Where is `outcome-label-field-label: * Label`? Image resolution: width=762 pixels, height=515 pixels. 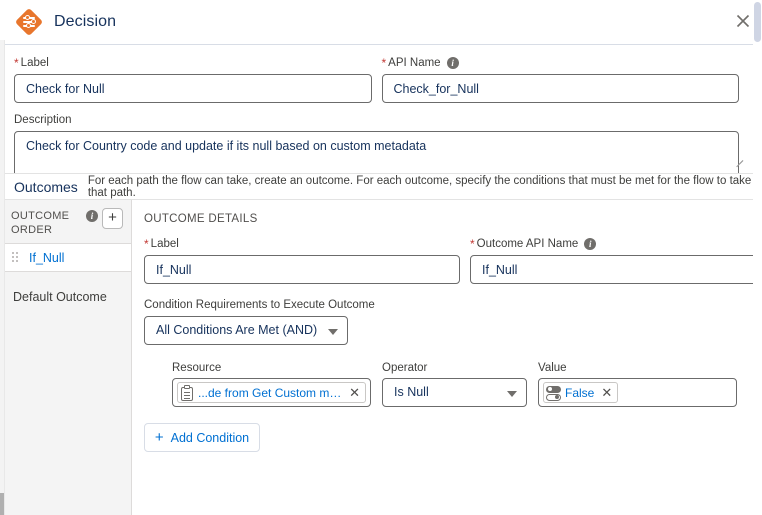 outcome-label-field-label: * Label is located at coordinates (302, 244).